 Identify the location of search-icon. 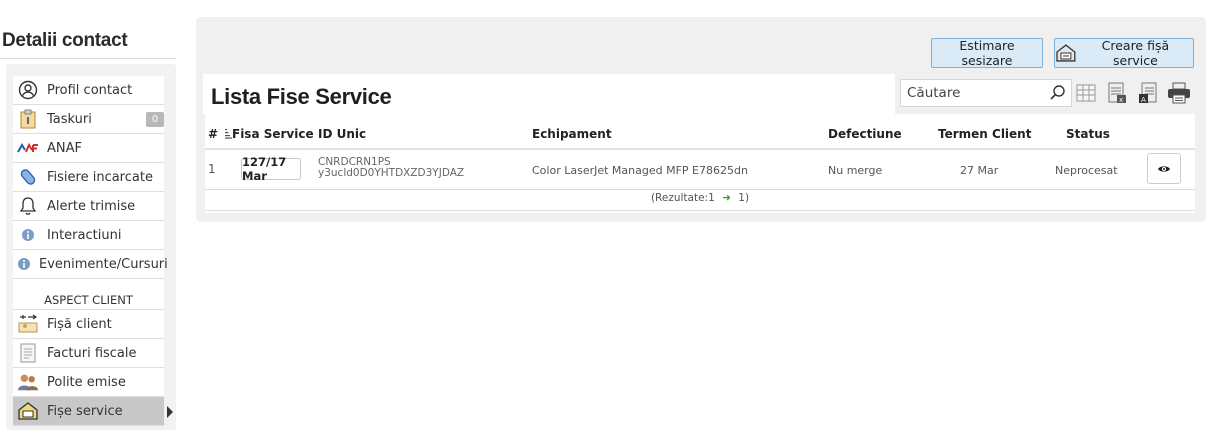
(1058, 93).